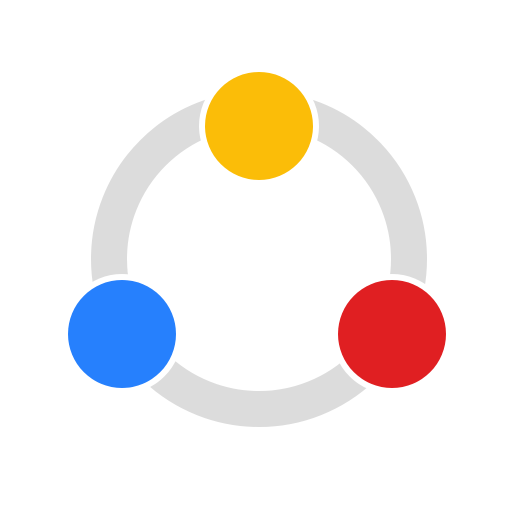 The height and width of the screenshot is (514, 514). I want to click on blue-node-icon, so click(122, 334).